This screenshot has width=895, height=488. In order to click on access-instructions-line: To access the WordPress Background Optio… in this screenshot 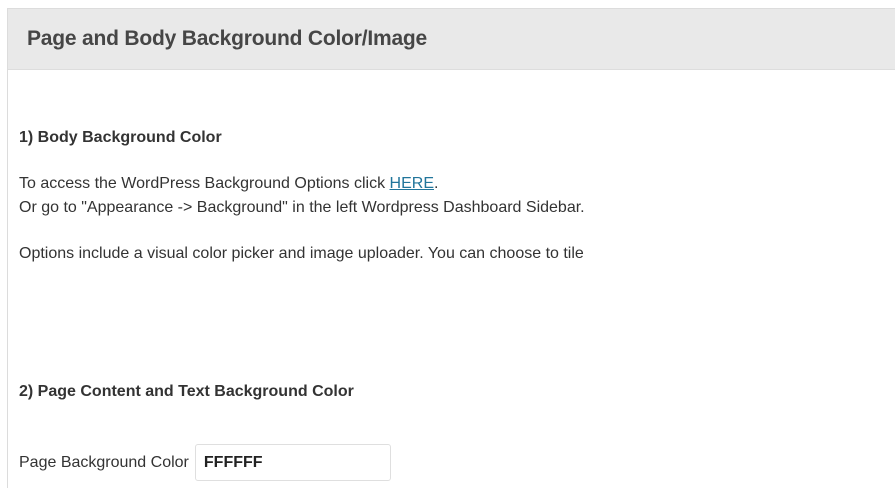, I will do `click(228, 184)`.